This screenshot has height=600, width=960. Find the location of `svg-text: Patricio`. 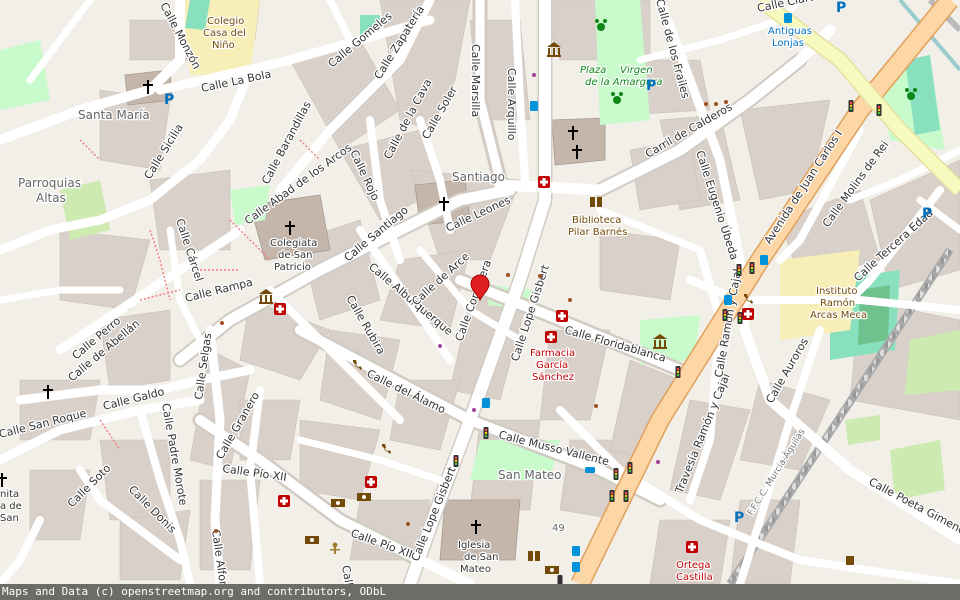

svg-text: Patricio is located at coordinates (292, 267).